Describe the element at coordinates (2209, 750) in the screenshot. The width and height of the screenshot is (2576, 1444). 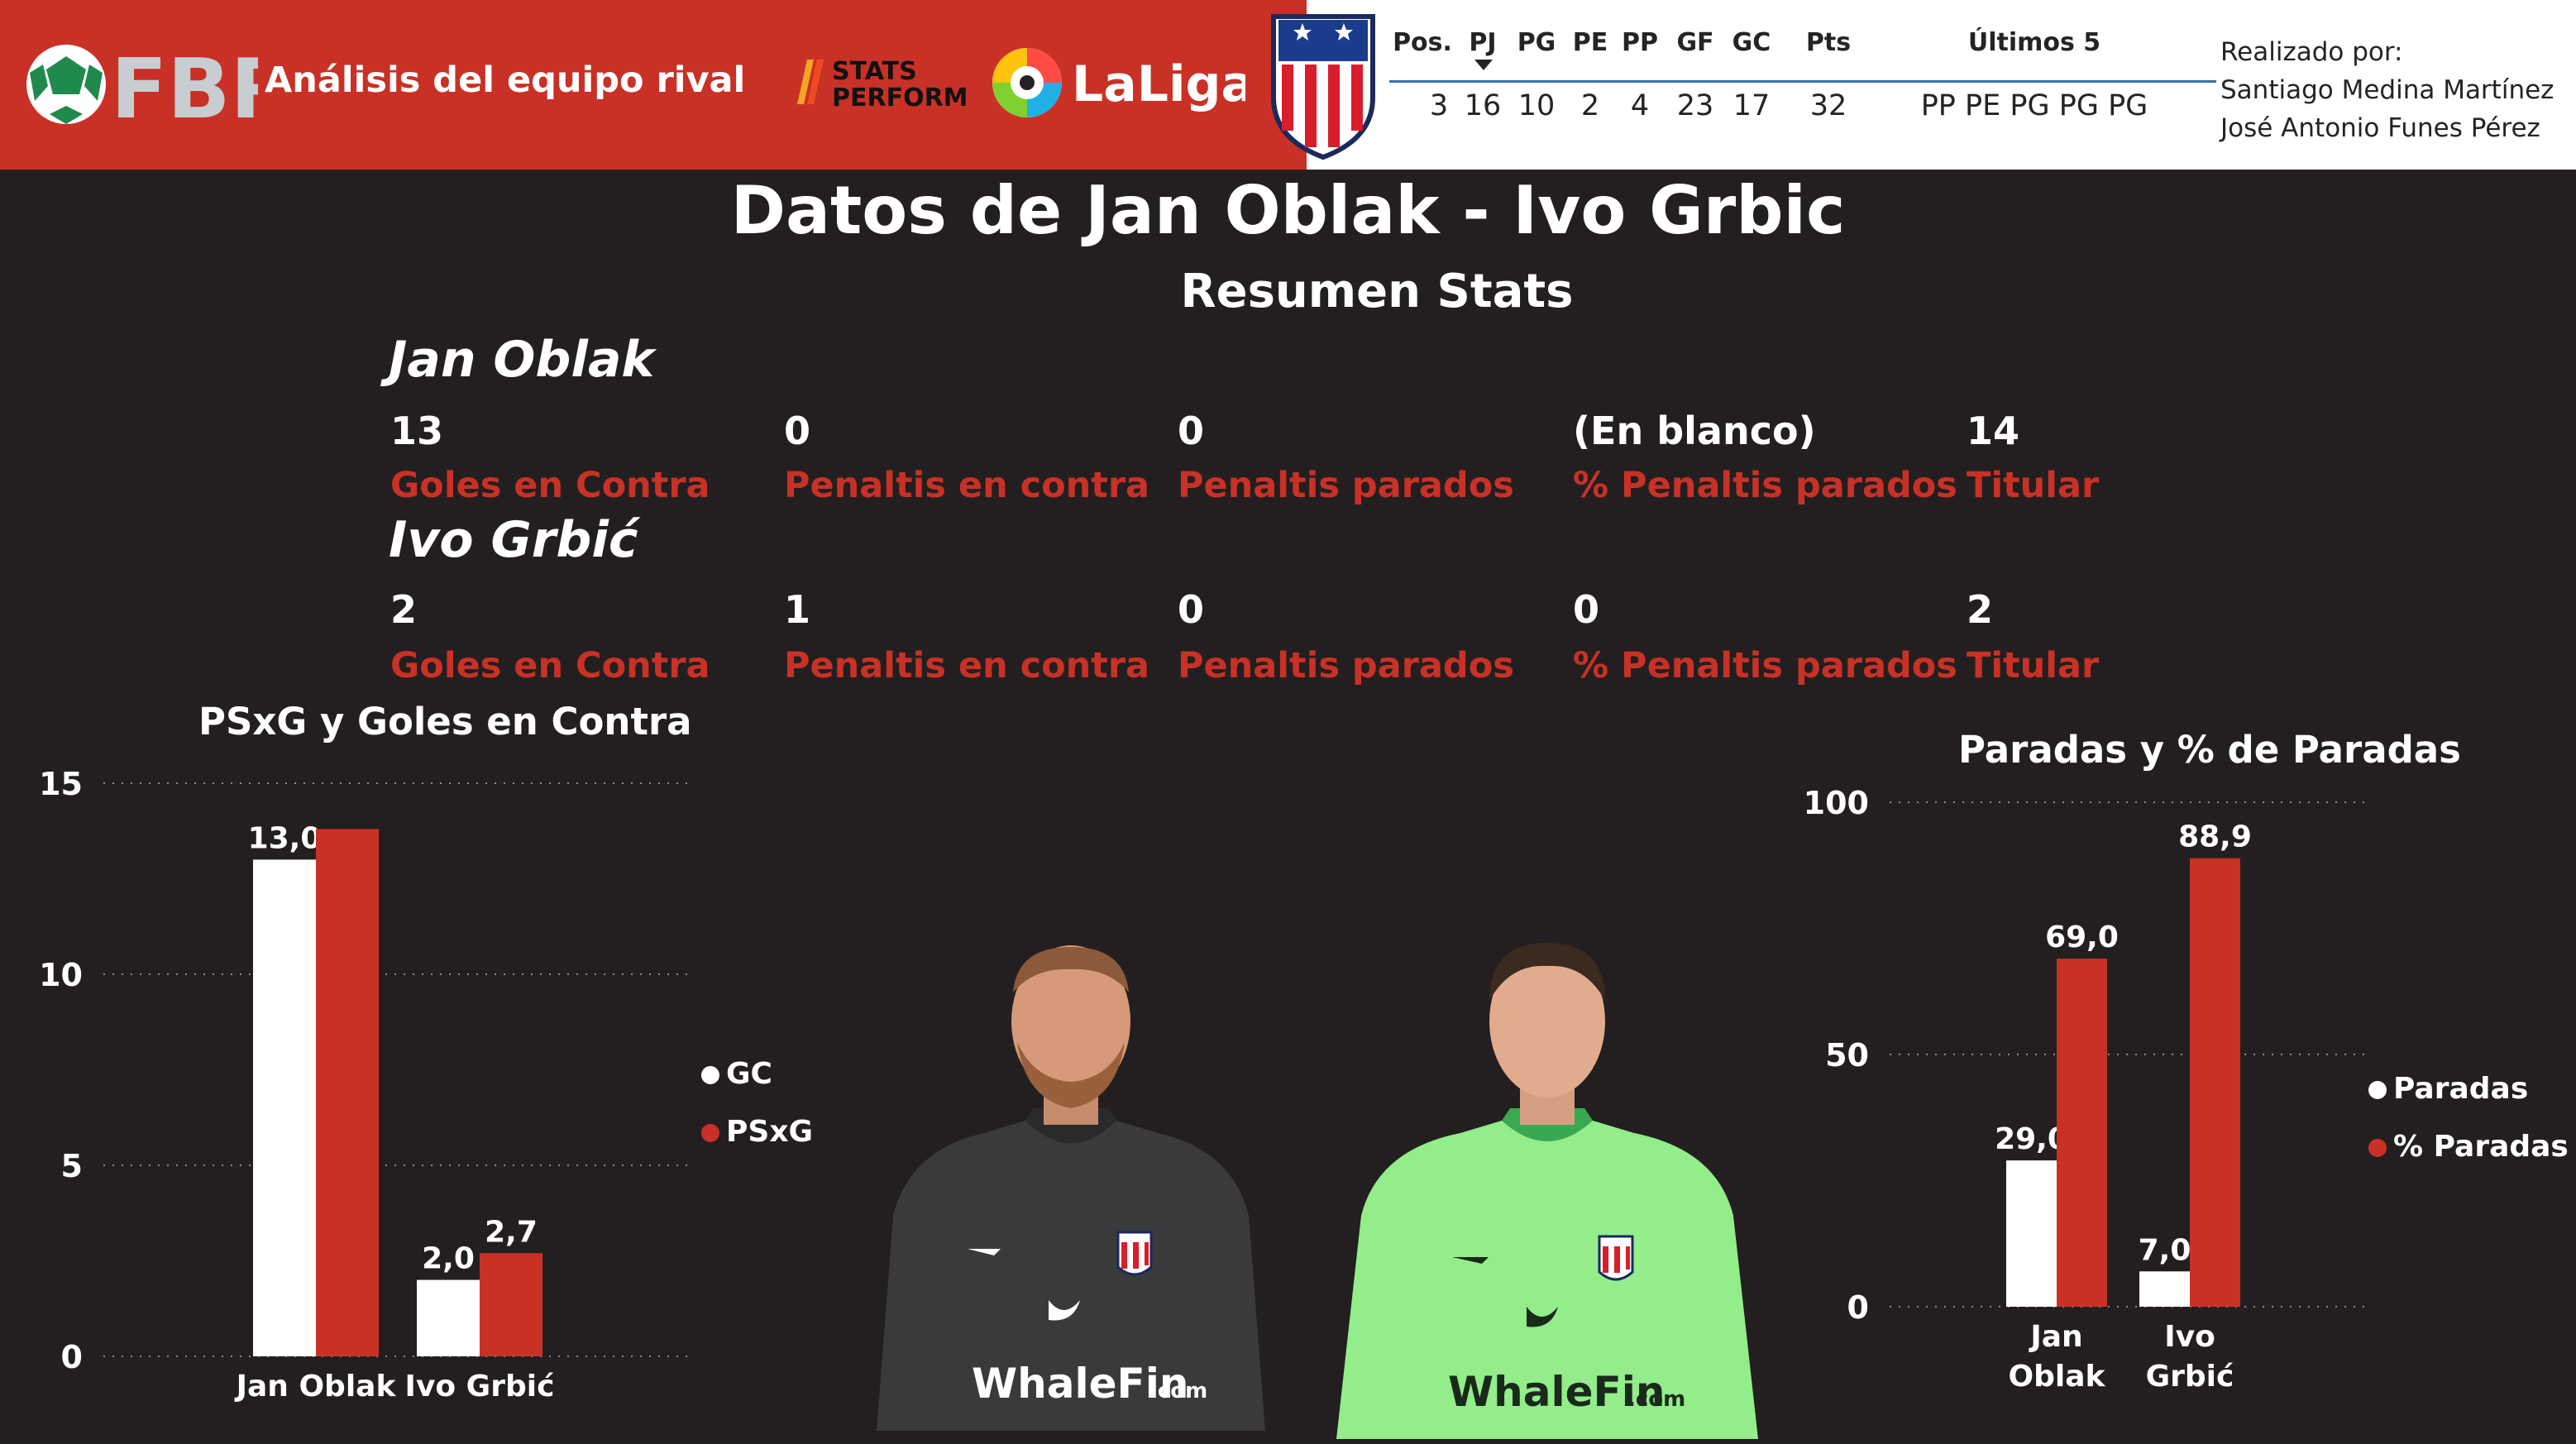
I see `chart-title-paradas: Paradas y % de Paradas` at that location.